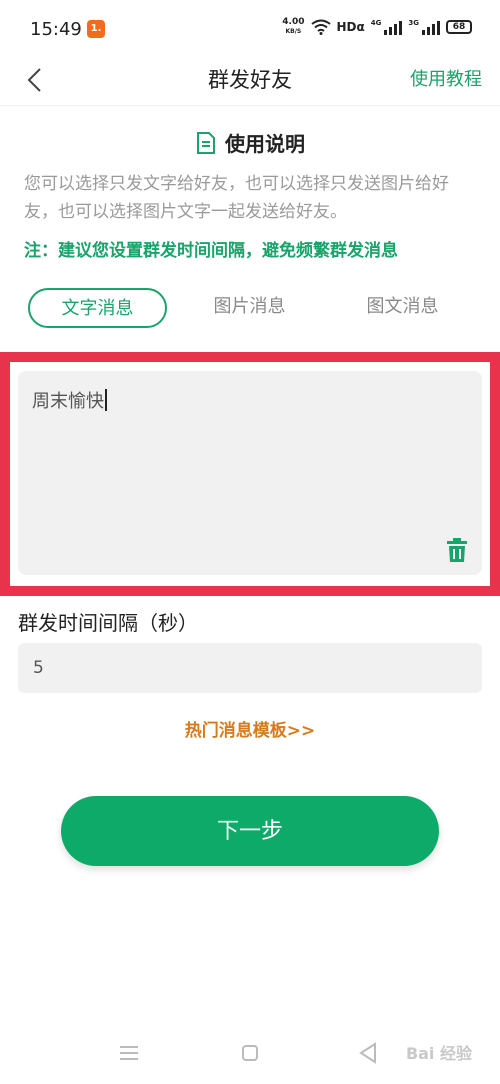  I want to click on network-speed: 4.00 KB/S, so click(293, 27).